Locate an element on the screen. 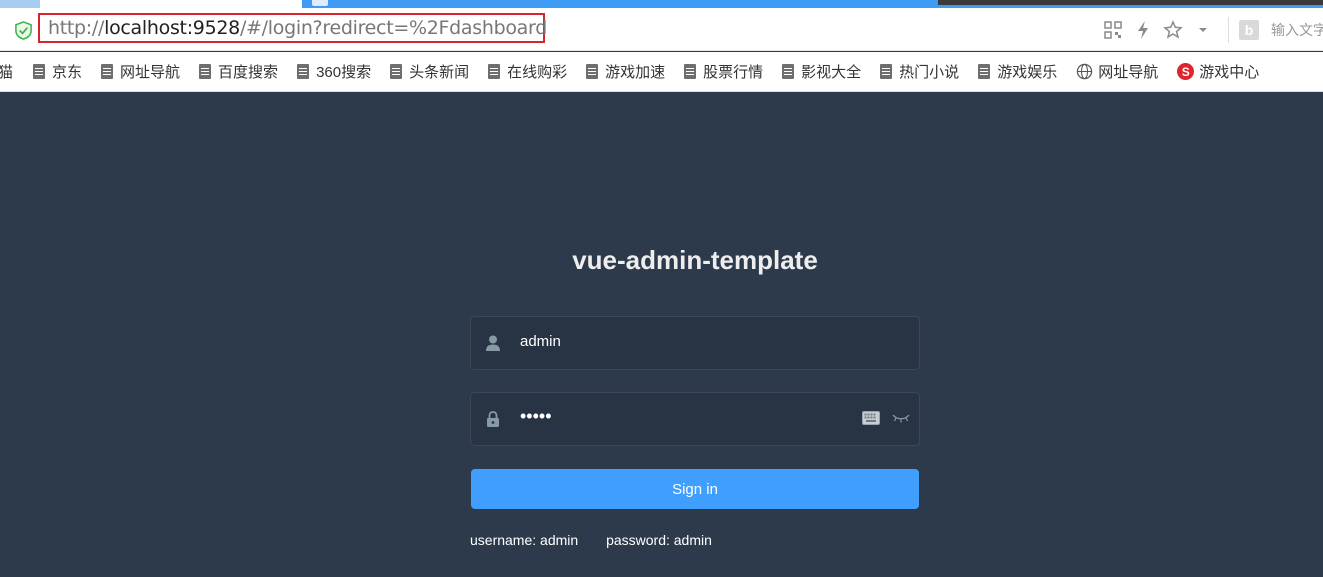  eye-closed-icon is located at coordinates (901, 418).